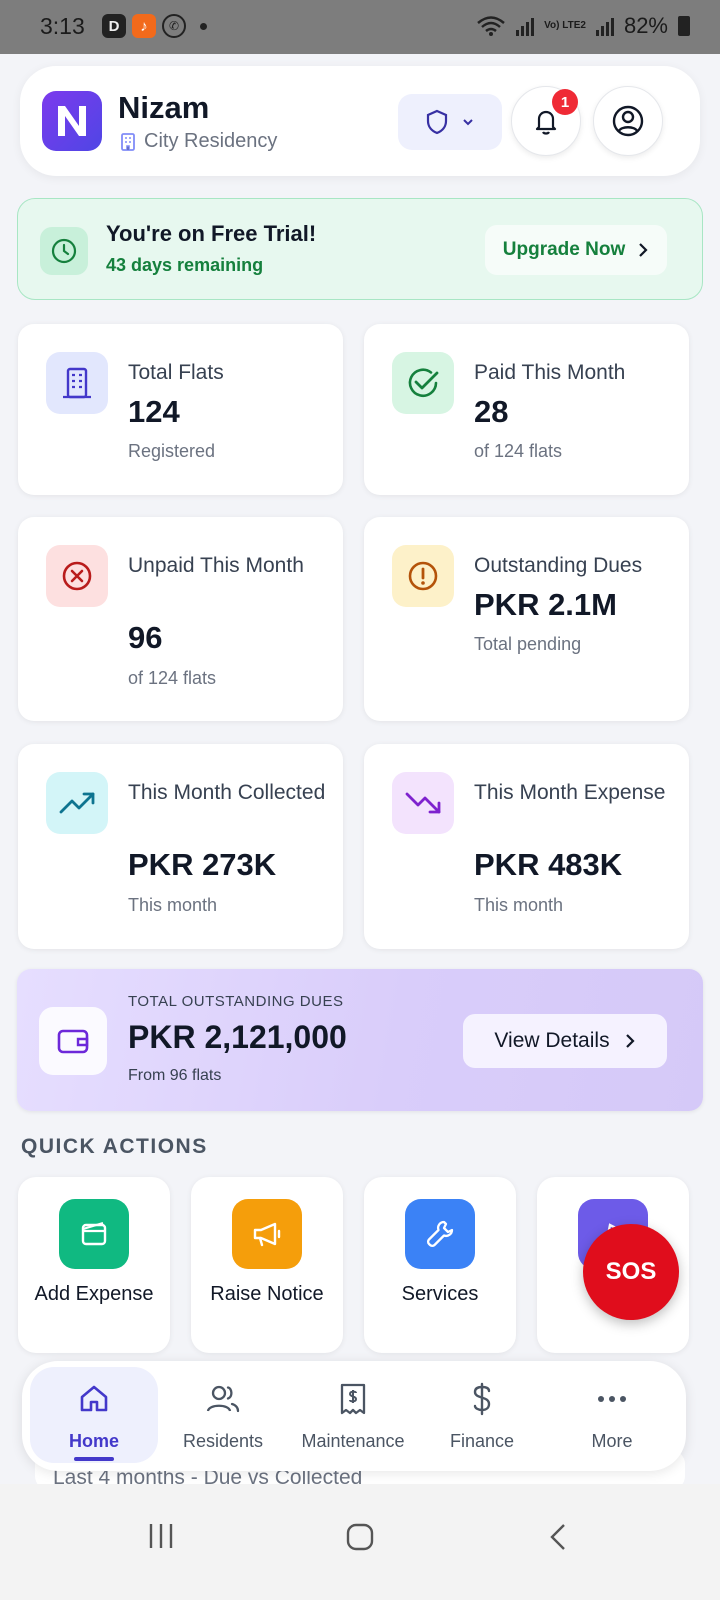 Image resolution: width=720 pixels, height=1600 pixels. What do you see at coordinates (518, 451) in the screenshot?
I see `paid-note: of 124 flats` at bounding box center [518, 451].